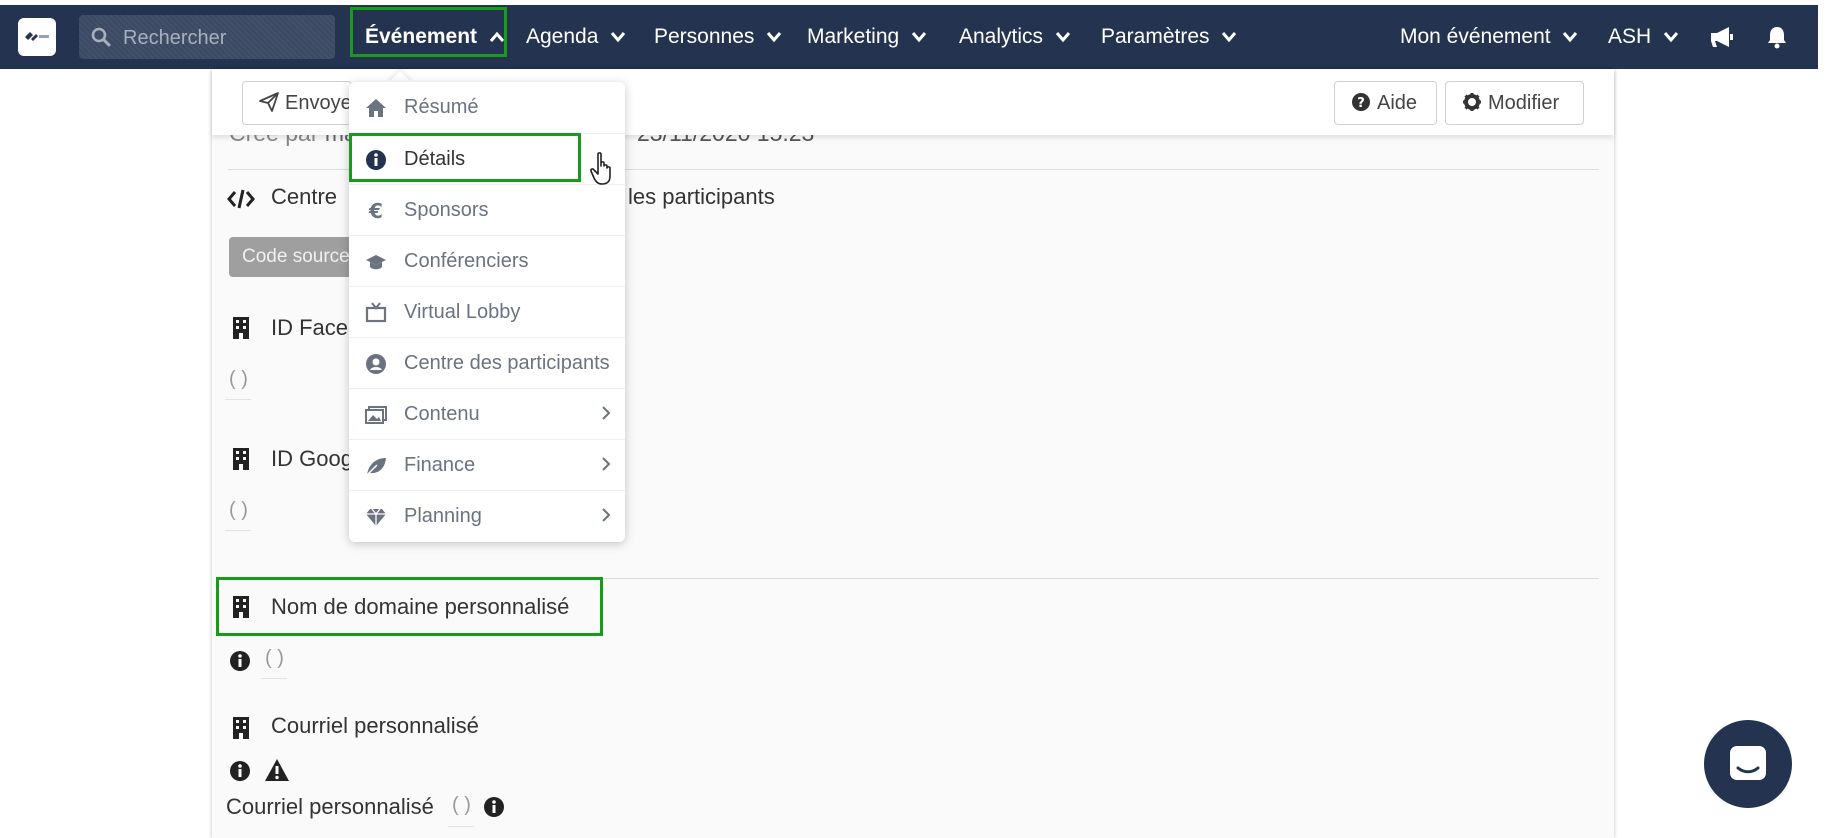 This screenshot has width=1835, height=838. I want to click on nav-marketing-label: Marketing, so click(853, 36).